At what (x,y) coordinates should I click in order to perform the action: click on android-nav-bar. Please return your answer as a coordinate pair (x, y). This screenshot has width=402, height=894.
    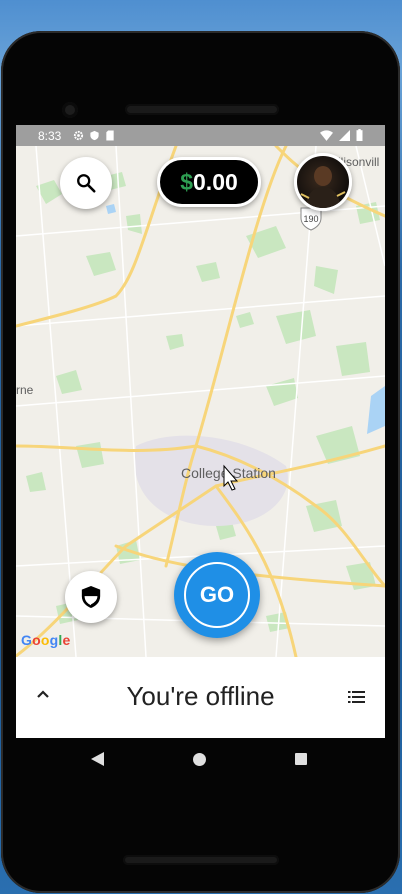
    Looking at the image, I should click on (200, 759).